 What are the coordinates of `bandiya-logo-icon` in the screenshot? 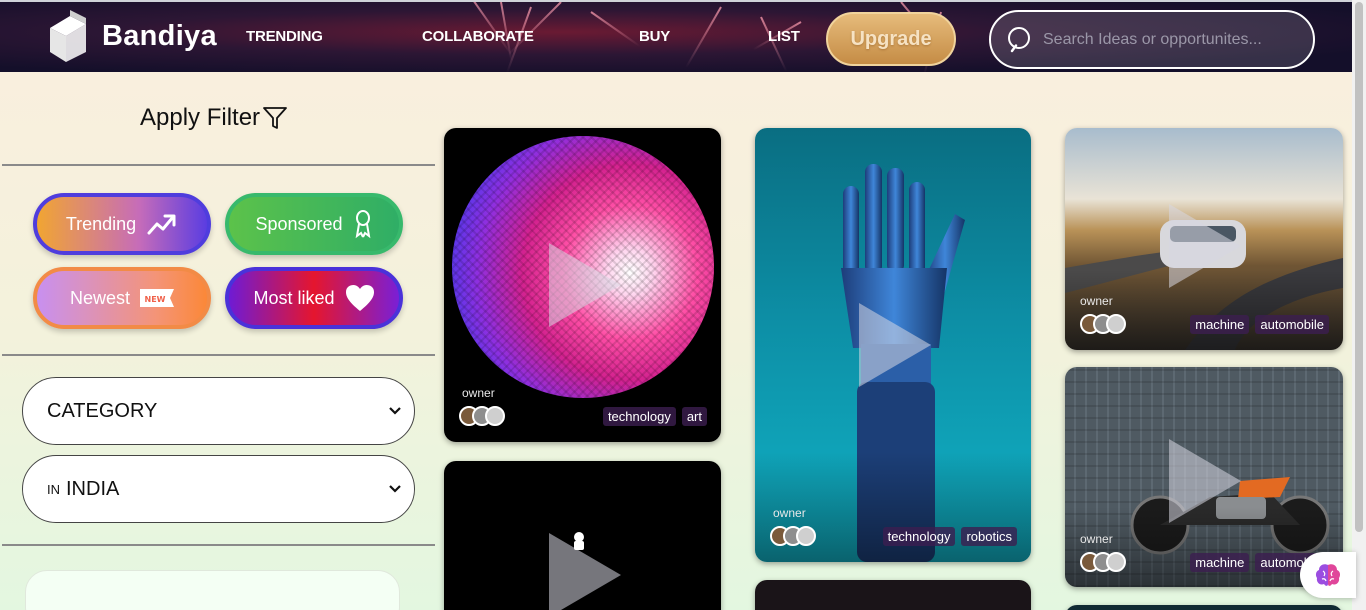 It's located at (68, 38).